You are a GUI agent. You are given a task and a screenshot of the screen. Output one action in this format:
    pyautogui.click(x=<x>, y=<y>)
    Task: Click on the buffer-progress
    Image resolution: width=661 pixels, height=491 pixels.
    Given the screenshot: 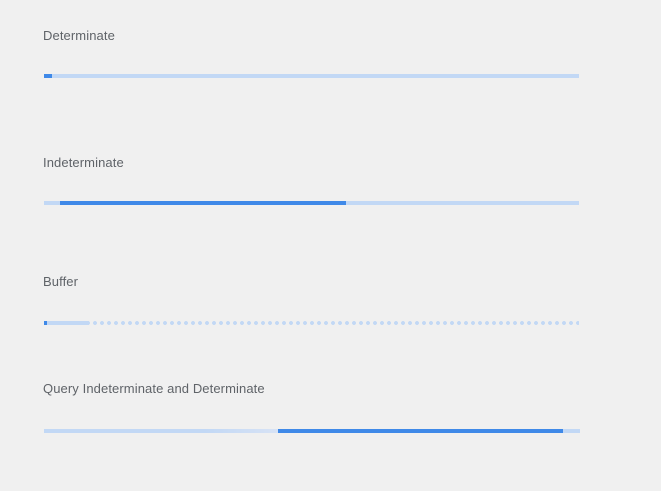 What is the action you would take?
    pyautogui.click(x=311, y=323)
    